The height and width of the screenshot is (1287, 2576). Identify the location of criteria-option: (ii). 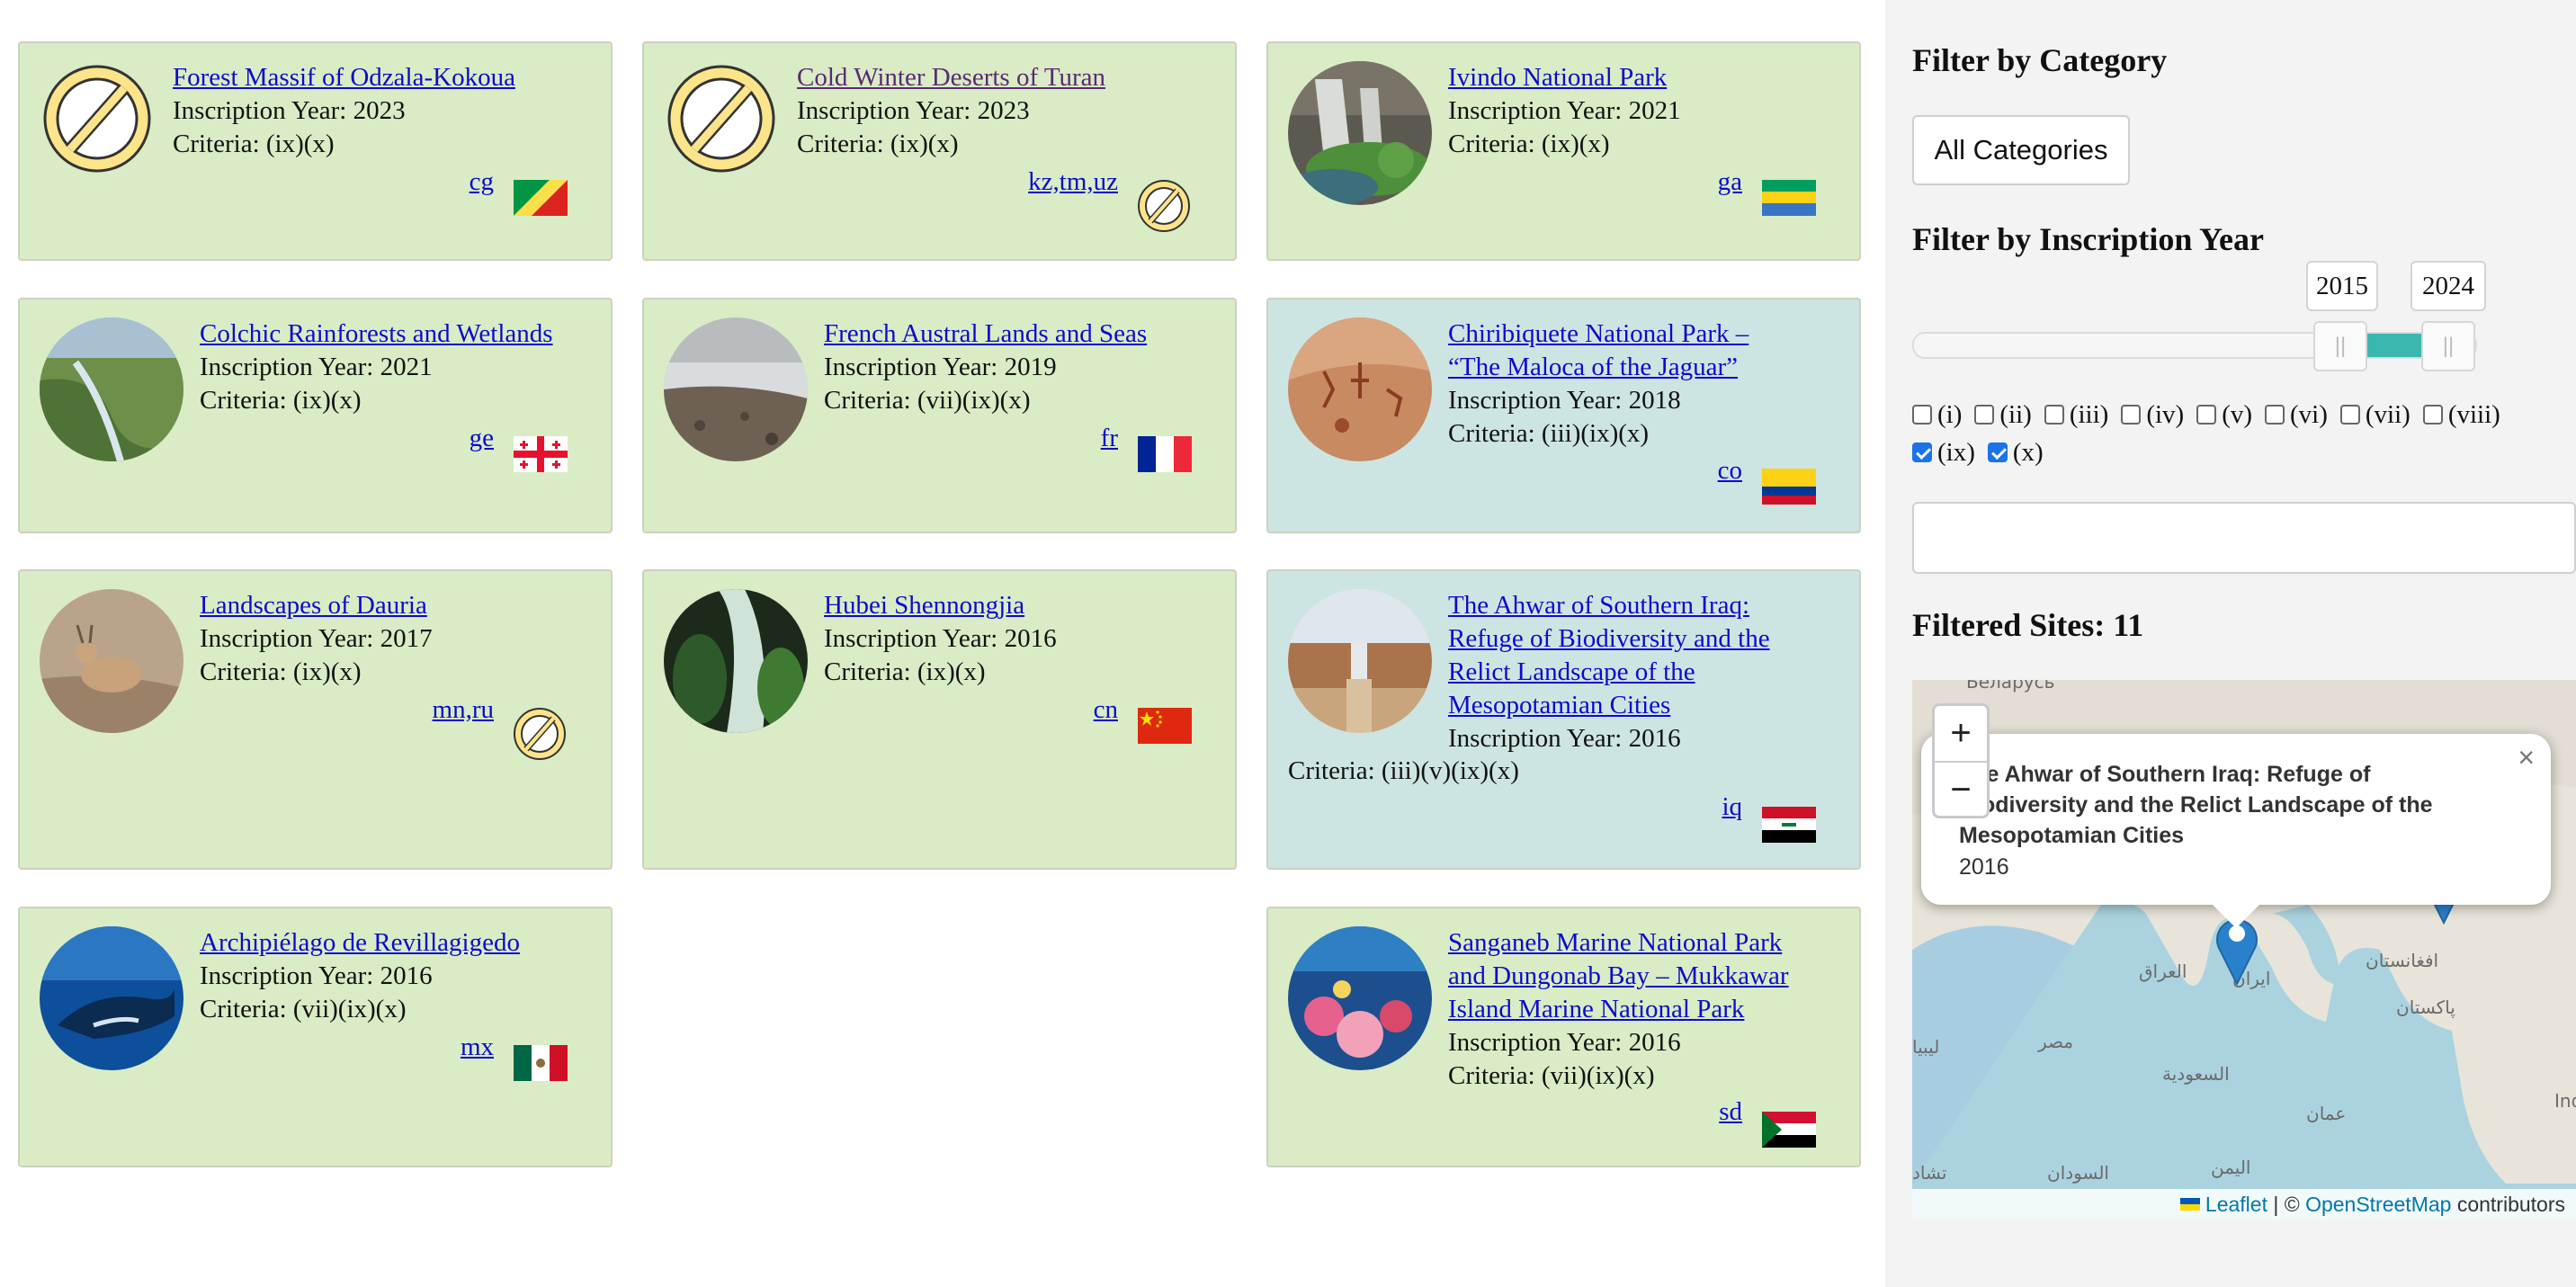
(2003, 414).